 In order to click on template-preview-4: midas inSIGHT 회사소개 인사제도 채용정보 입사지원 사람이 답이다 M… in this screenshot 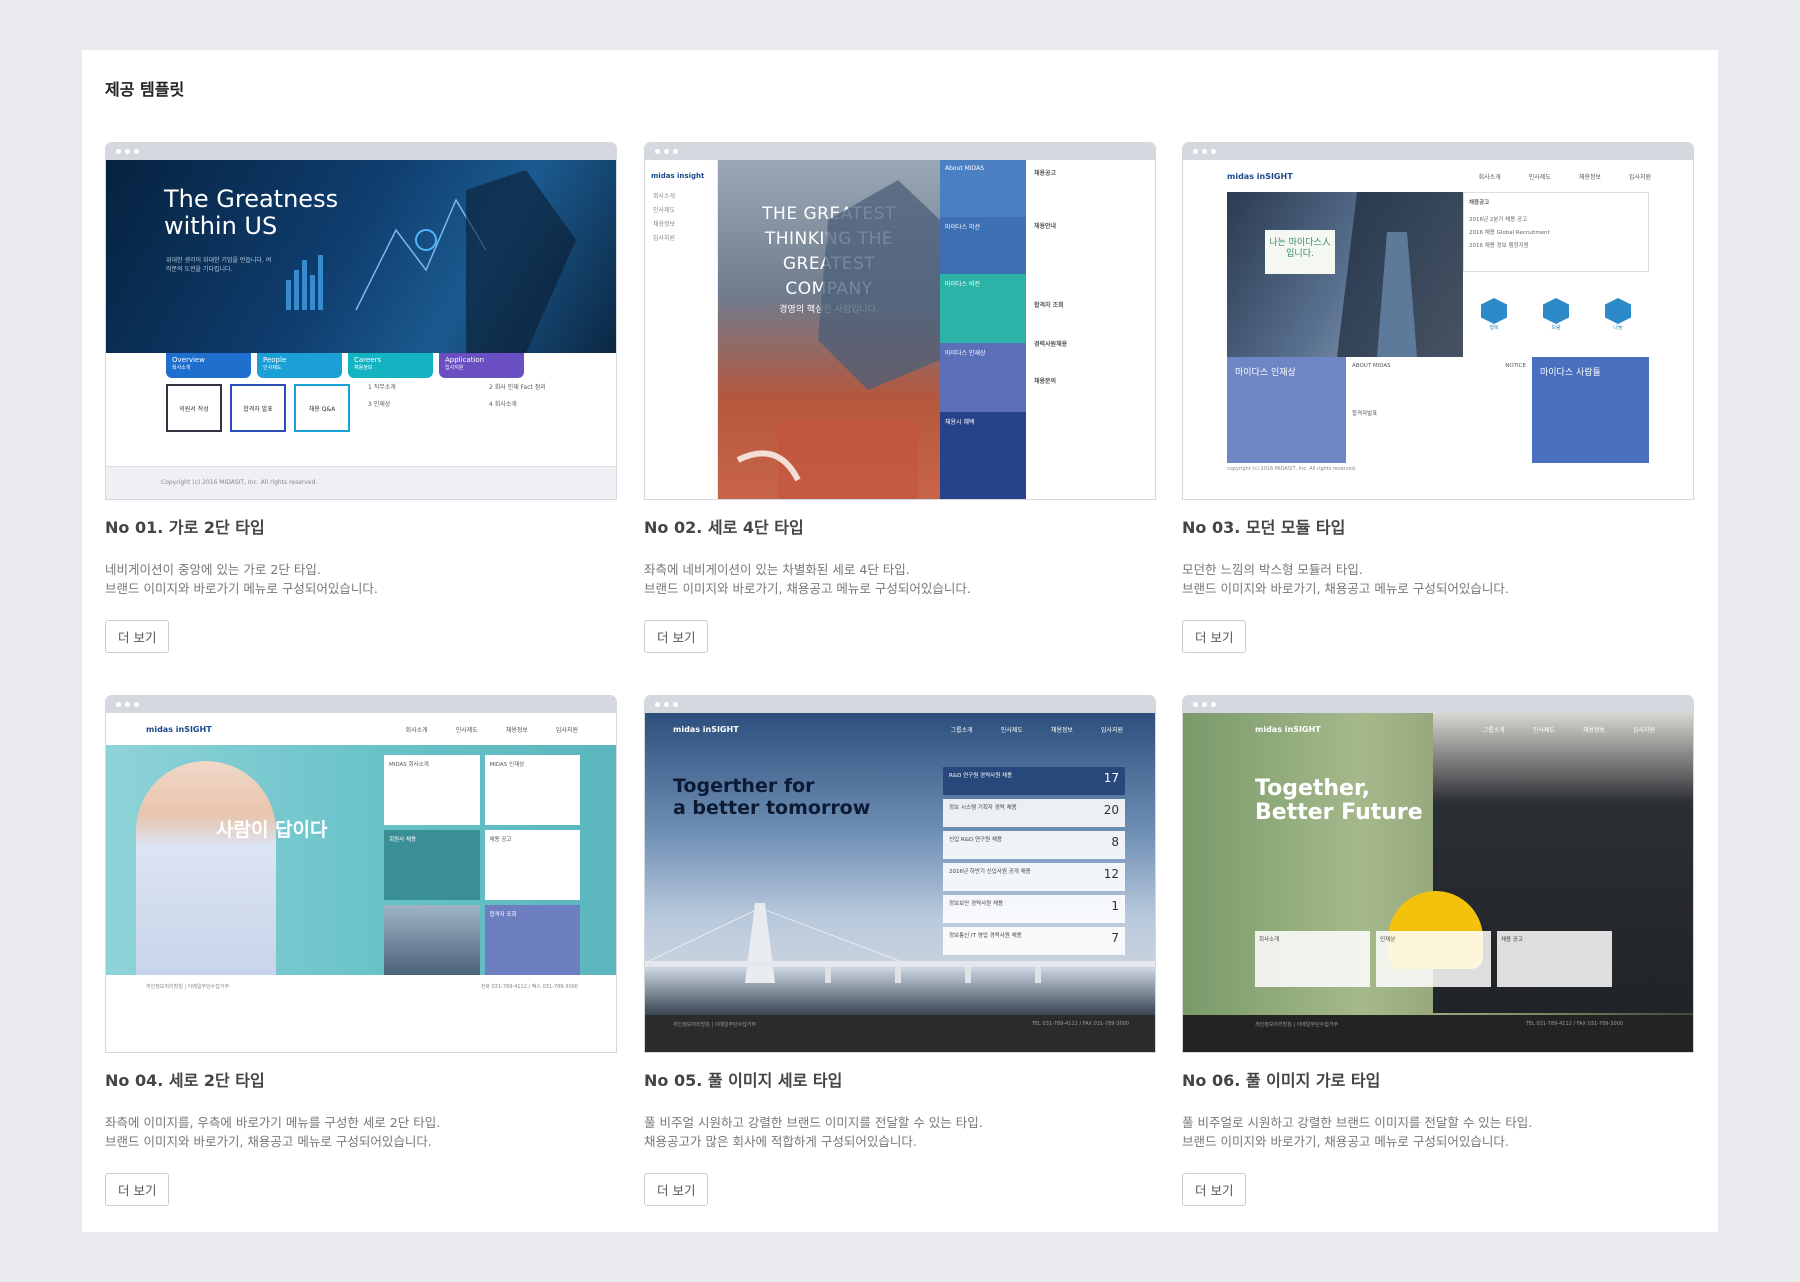, I will do `click(361, 874)`.